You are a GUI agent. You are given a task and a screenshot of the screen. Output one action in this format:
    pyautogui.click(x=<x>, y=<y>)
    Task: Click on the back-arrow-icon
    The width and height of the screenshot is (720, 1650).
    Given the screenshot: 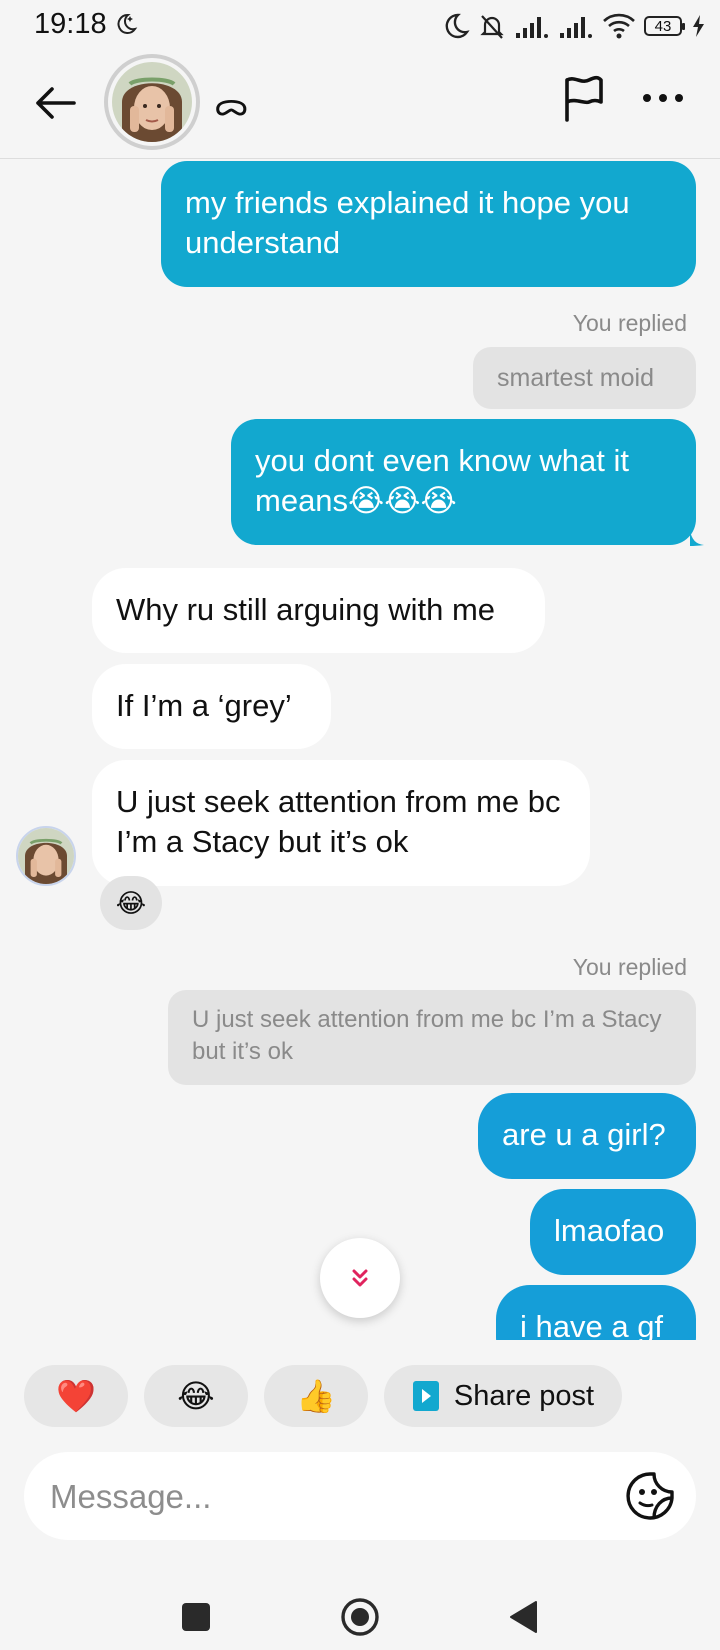 What is the action you would take?
    pyautogui.click(x=55, y=103)
    